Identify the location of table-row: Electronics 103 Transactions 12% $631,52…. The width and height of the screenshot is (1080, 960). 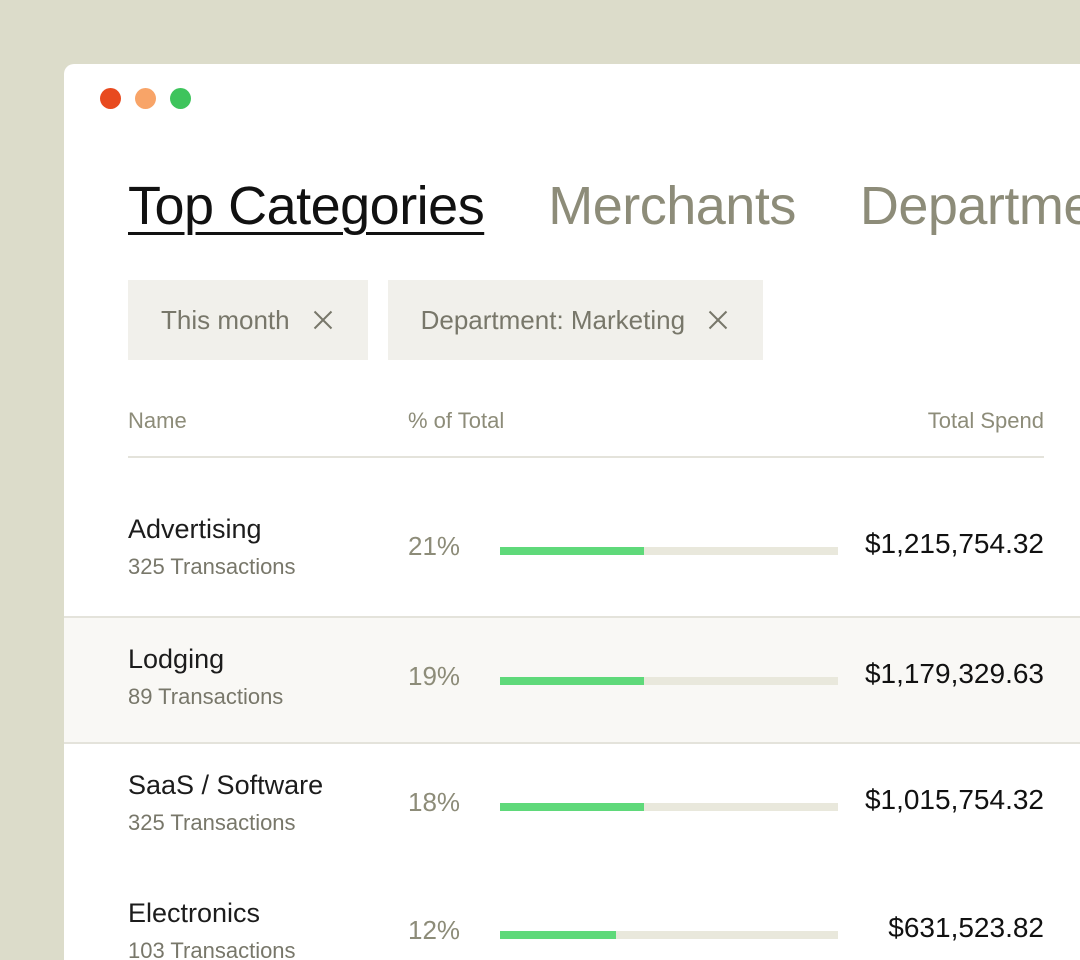
(572, 916).